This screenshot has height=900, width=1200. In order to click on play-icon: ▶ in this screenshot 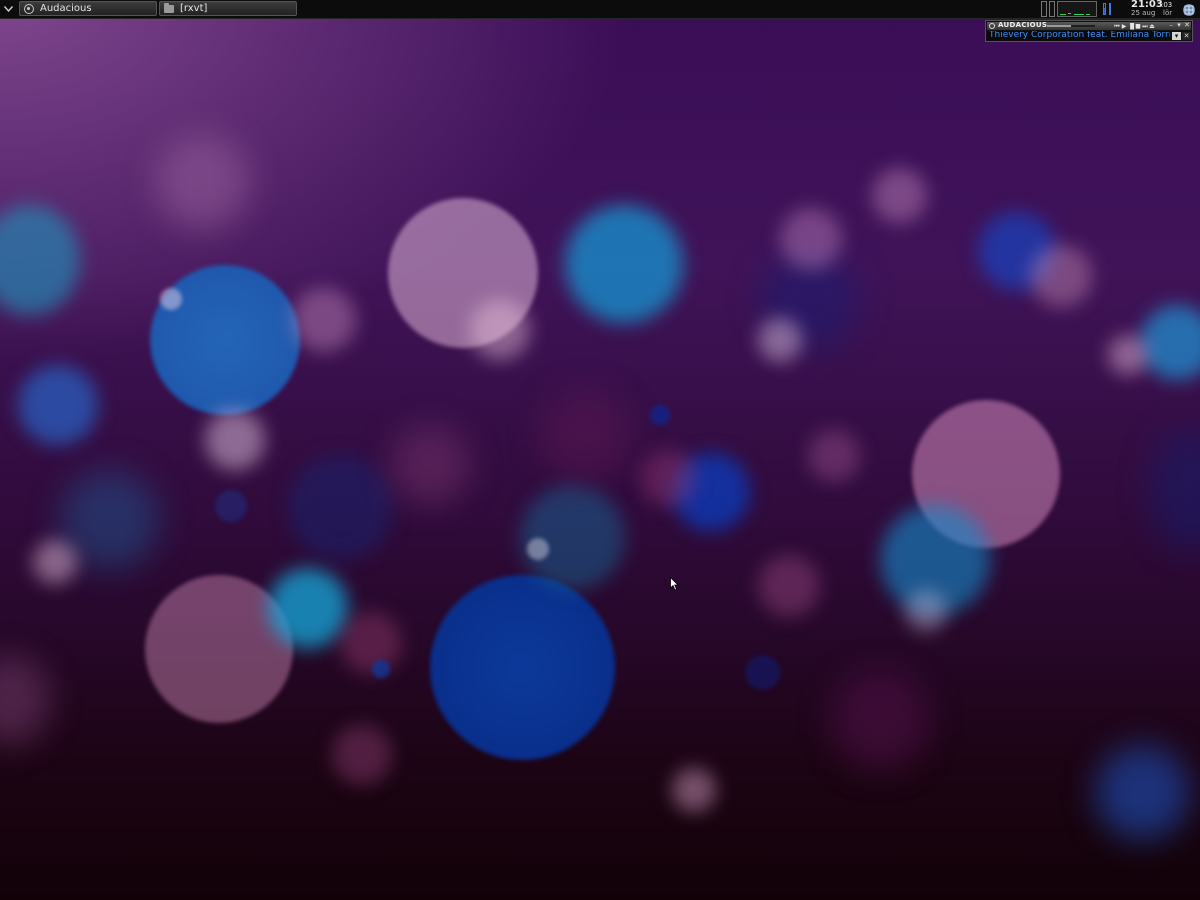, I will do `click(1124, 26)`.